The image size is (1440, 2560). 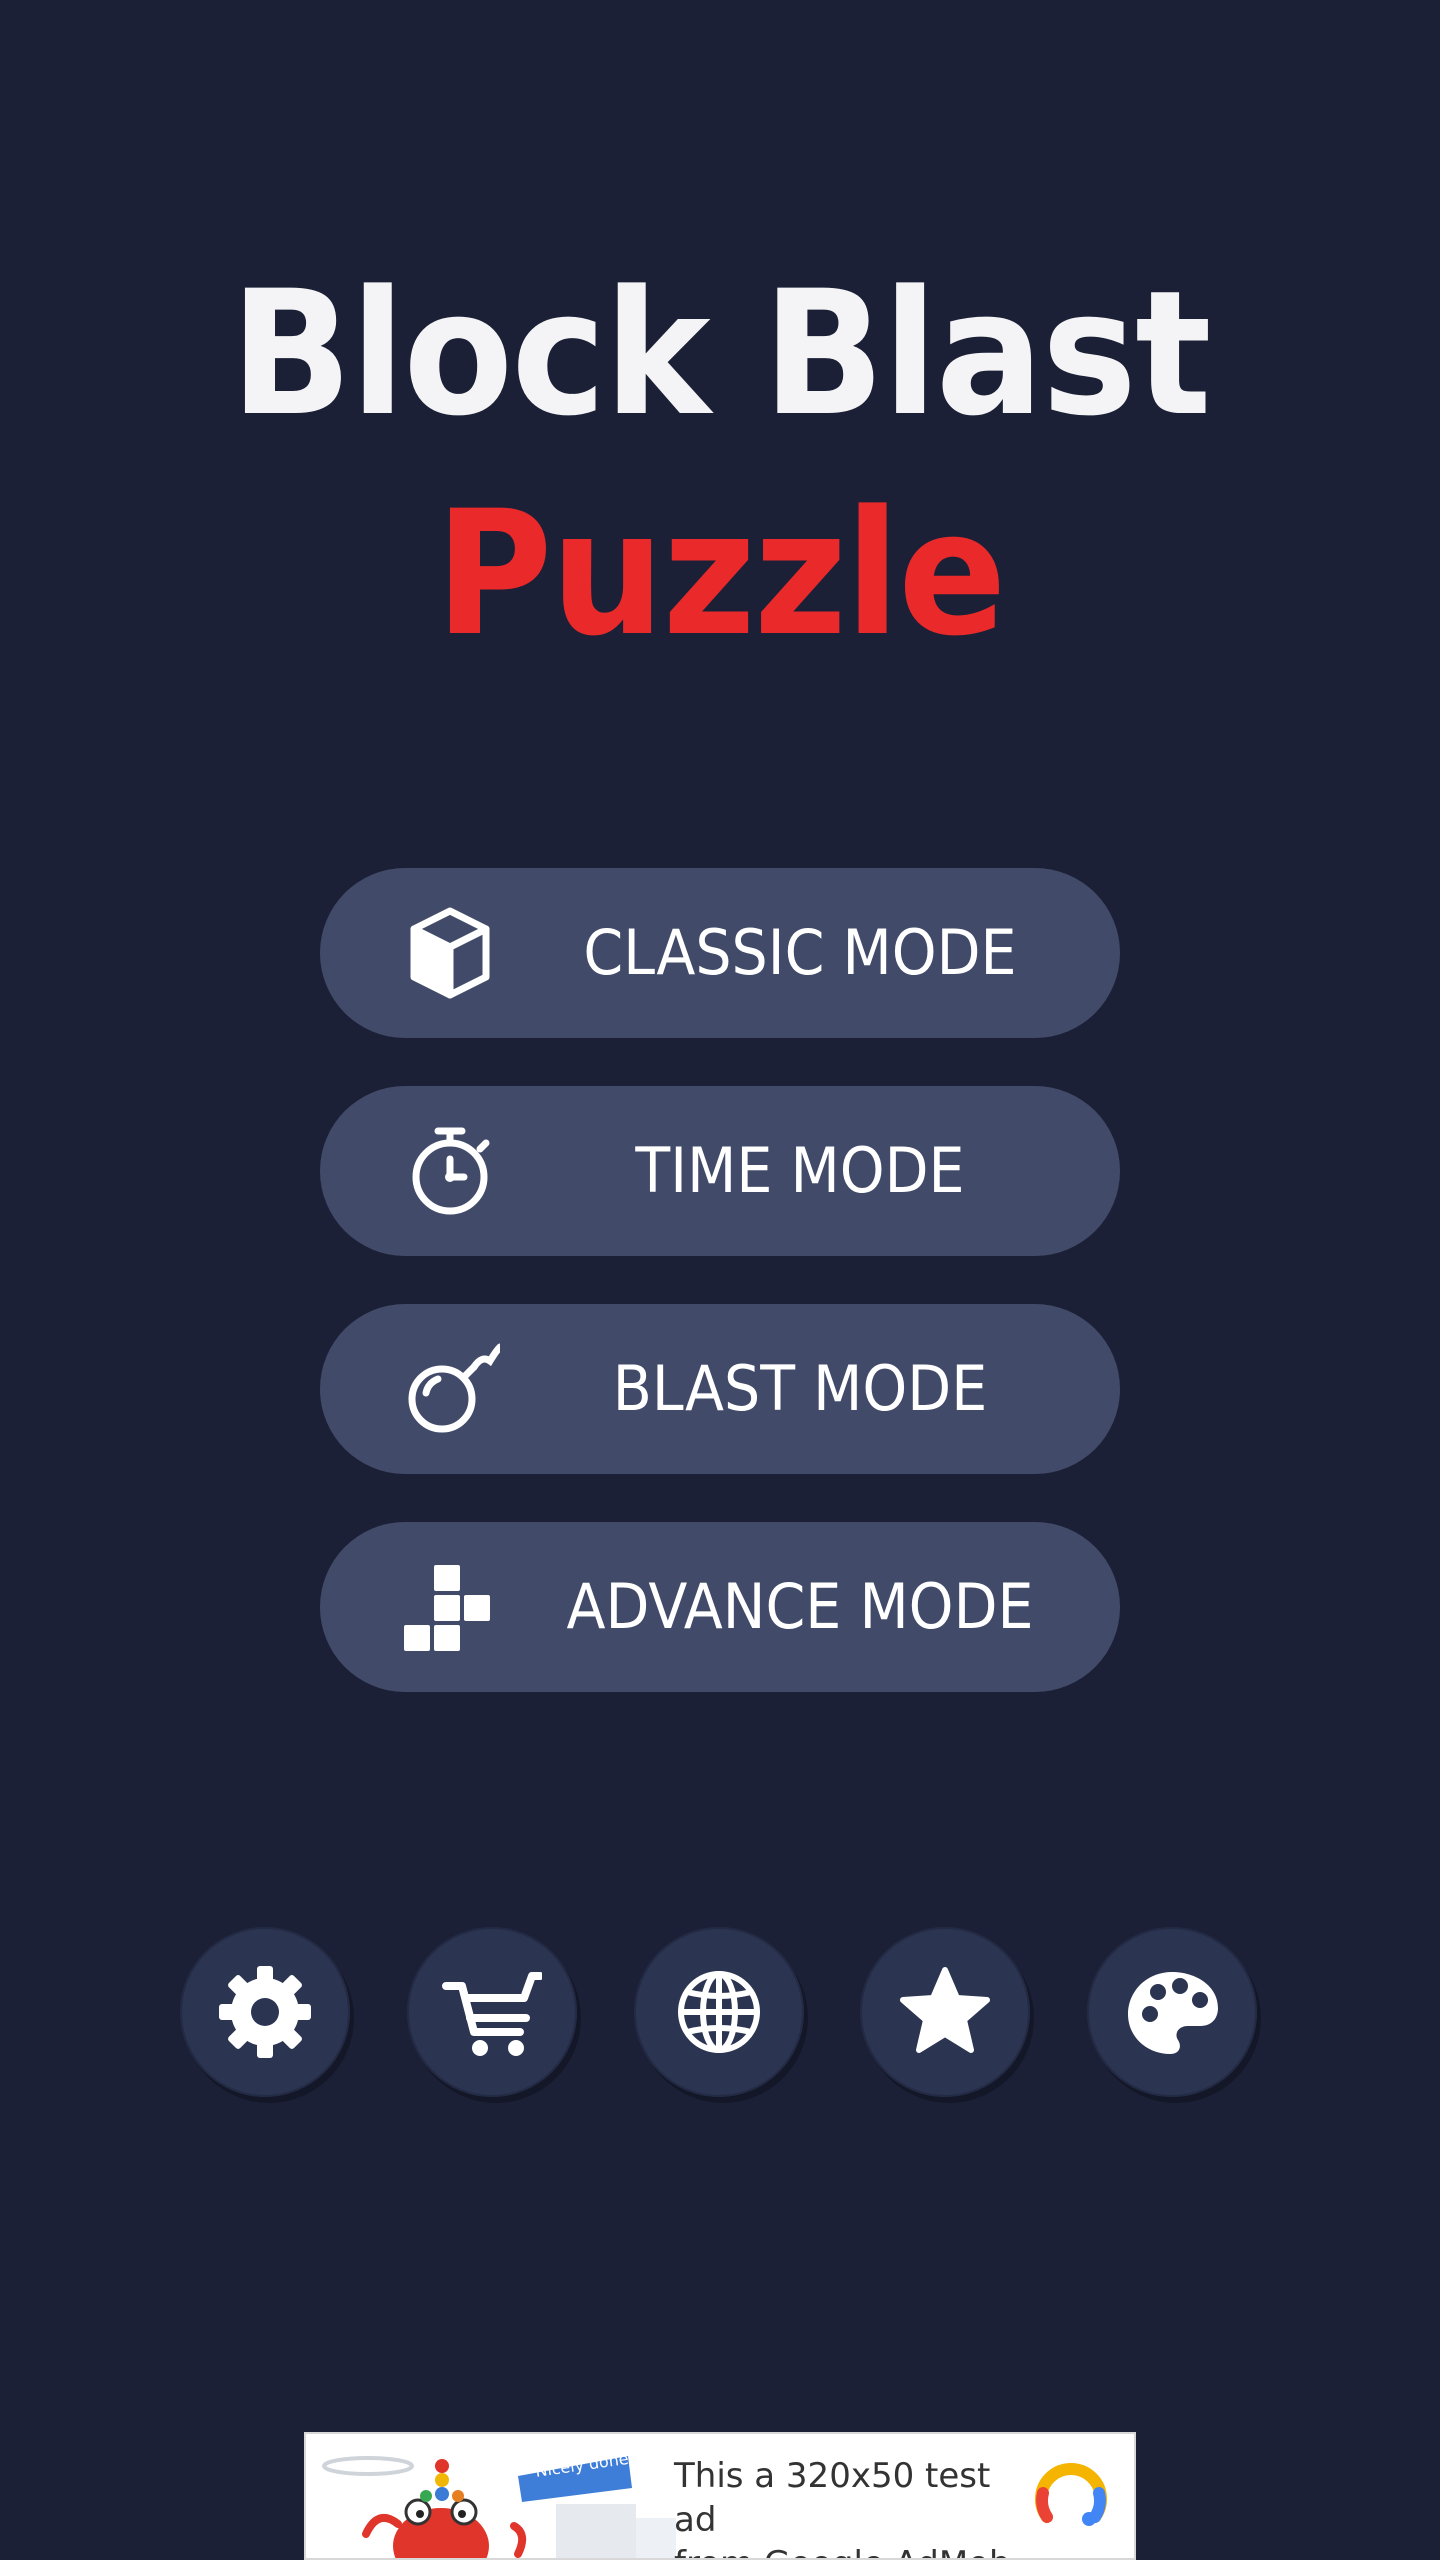 I want to click on advance-mode-label: ADVANCE MODE, so click(x=800, y=1606).